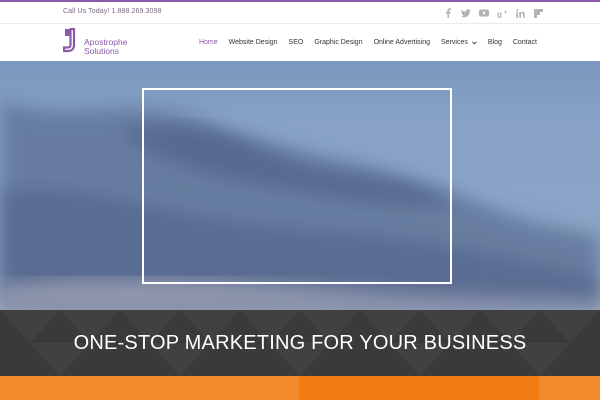  What do you see at coordinates (520, 13) in the screenshot?
I see `linkedin-icon` at bounding box center [520, 13].